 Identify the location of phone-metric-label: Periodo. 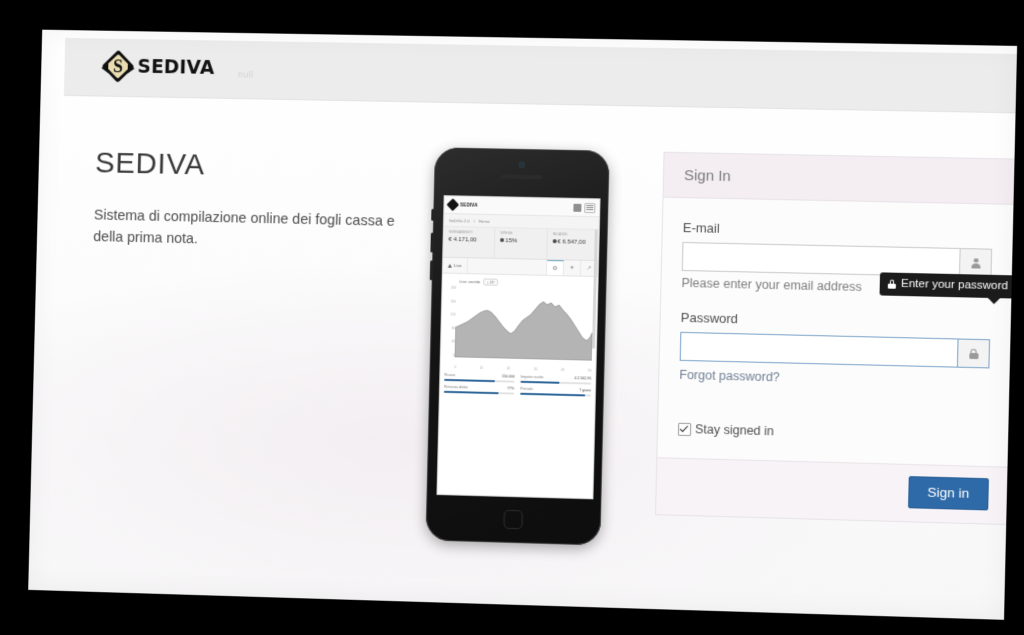
(526, 389).